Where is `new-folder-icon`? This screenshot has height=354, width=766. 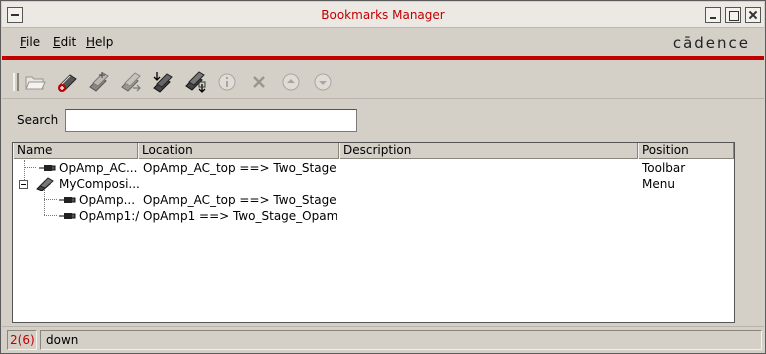
new-folder-icon is located at coordinates (99, 82).